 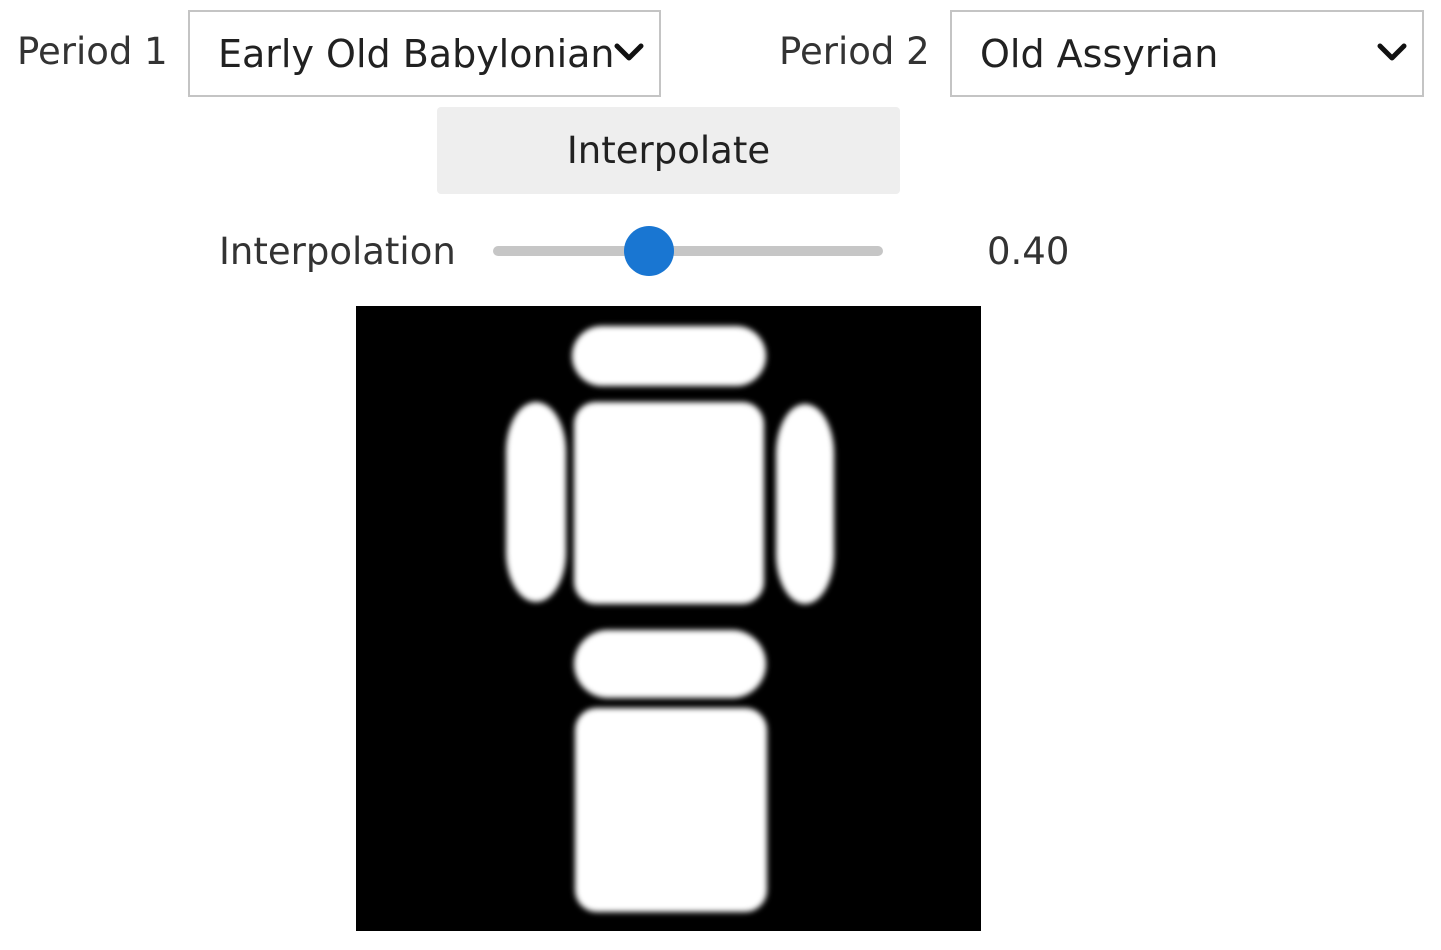 What do you see at coordinates (669, 503) in the screenshot?
I see `glyph-center-block` at bounding box center [669, 503].